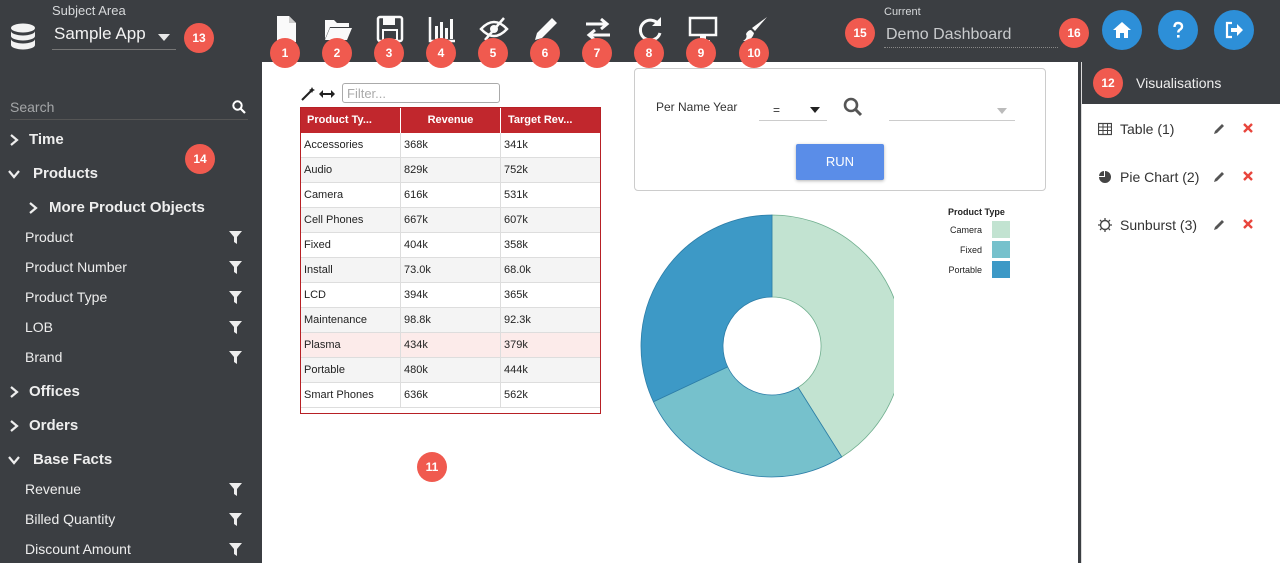  What do you see at coordinates (1234, 30) in the screenshot?
I see `logout-button` at bounding box center [1234, 30].